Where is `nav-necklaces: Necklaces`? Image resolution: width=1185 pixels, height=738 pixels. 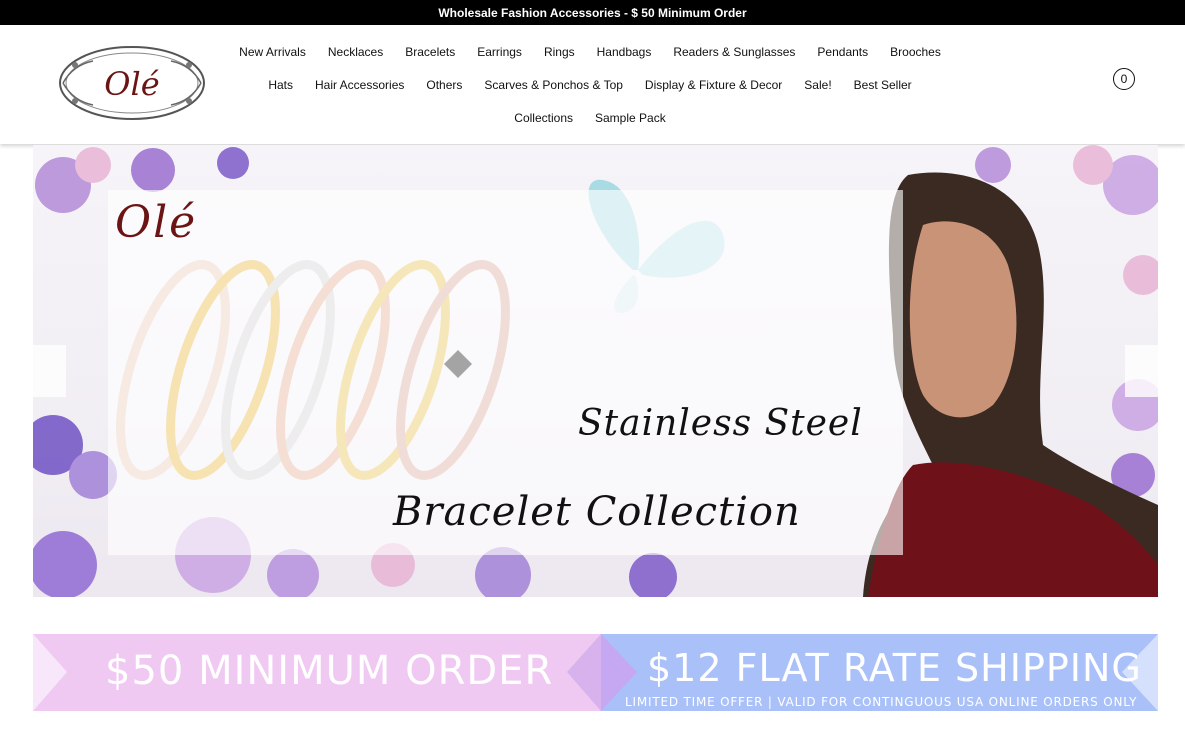 nav-necklaces: Necklaces is located at coordinates (355, 52).